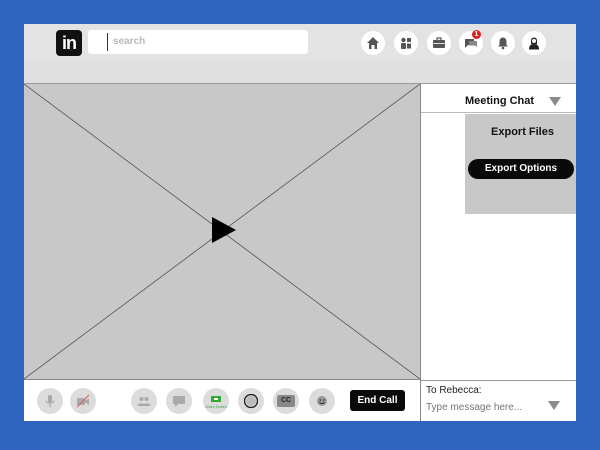 Image resolution: width=600 pixels, height=450 pixels. I want to click on call-controls: Share Screen CC End Call, so click(222, 400).